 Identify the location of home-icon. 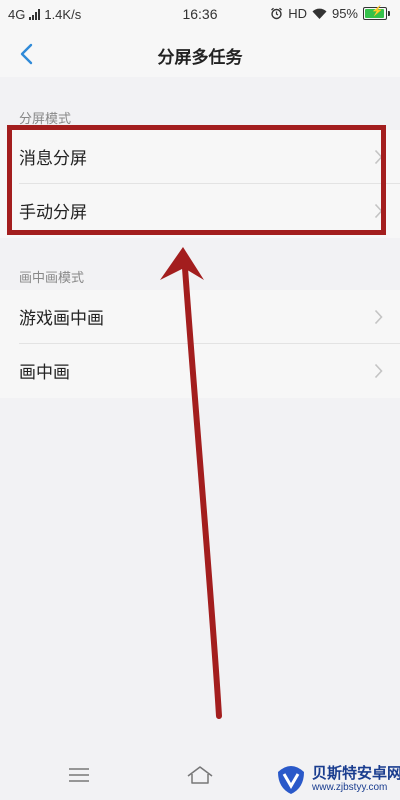
(200, 775).